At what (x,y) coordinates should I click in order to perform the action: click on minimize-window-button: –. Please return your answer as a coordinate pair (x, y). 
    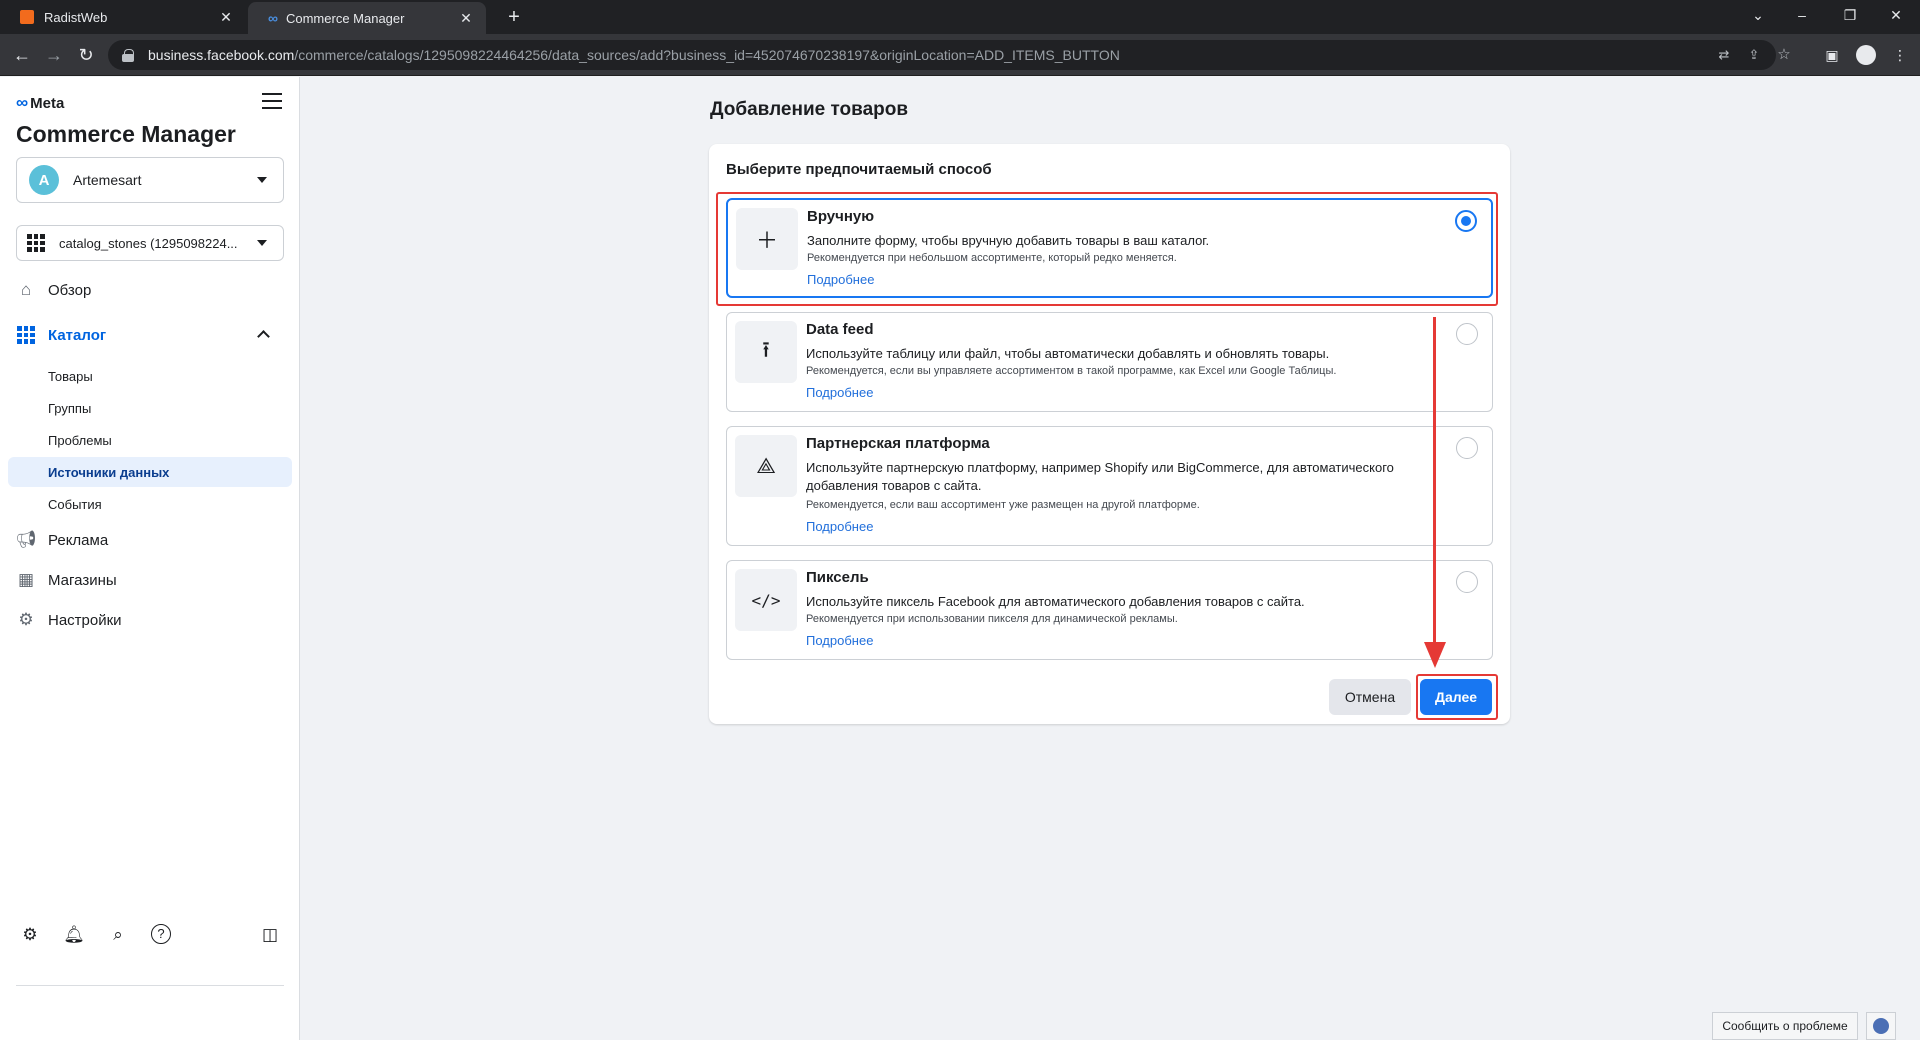
    Looking at the image, I should click on (1802, 15).